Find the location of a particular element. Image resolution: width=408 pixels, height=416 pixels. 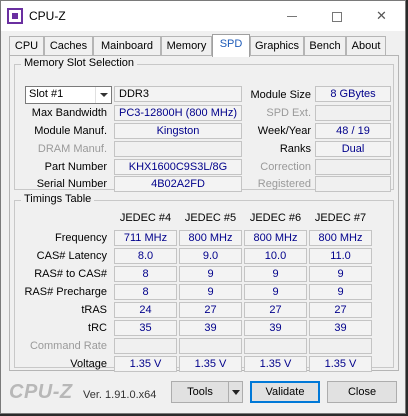

tab-spd: SPD is located at coordinates (231, 45).